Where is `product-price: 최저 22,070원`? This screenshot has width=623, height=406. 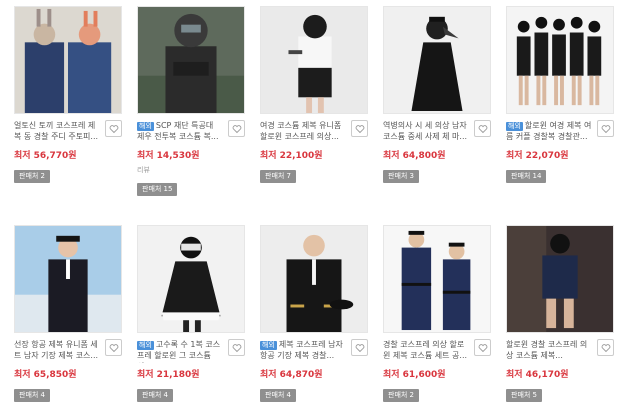 product-price: 최저 22,070원 is located at coordinates (537, 156).